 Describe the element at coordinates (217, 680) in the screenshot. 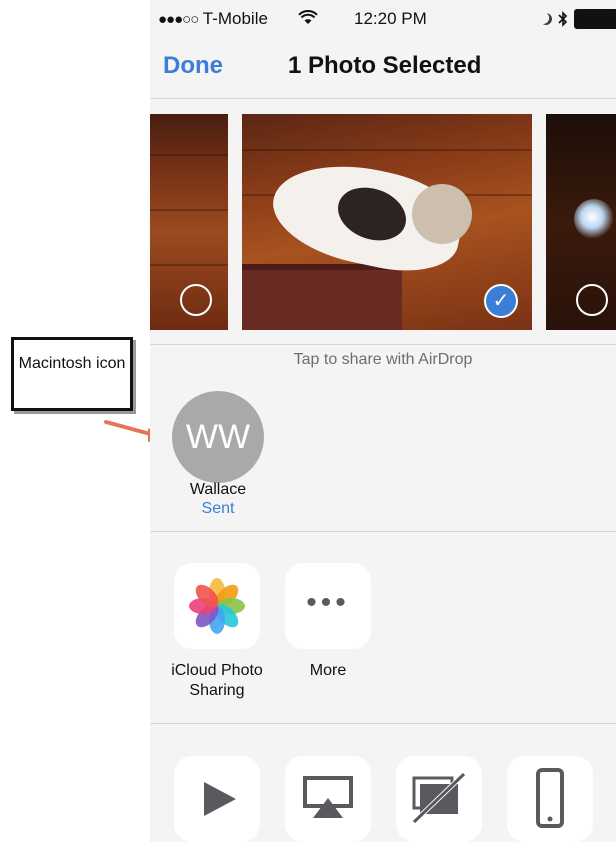

I see `share-app-label-icloud: iCloud Photo Sharing` at that location.